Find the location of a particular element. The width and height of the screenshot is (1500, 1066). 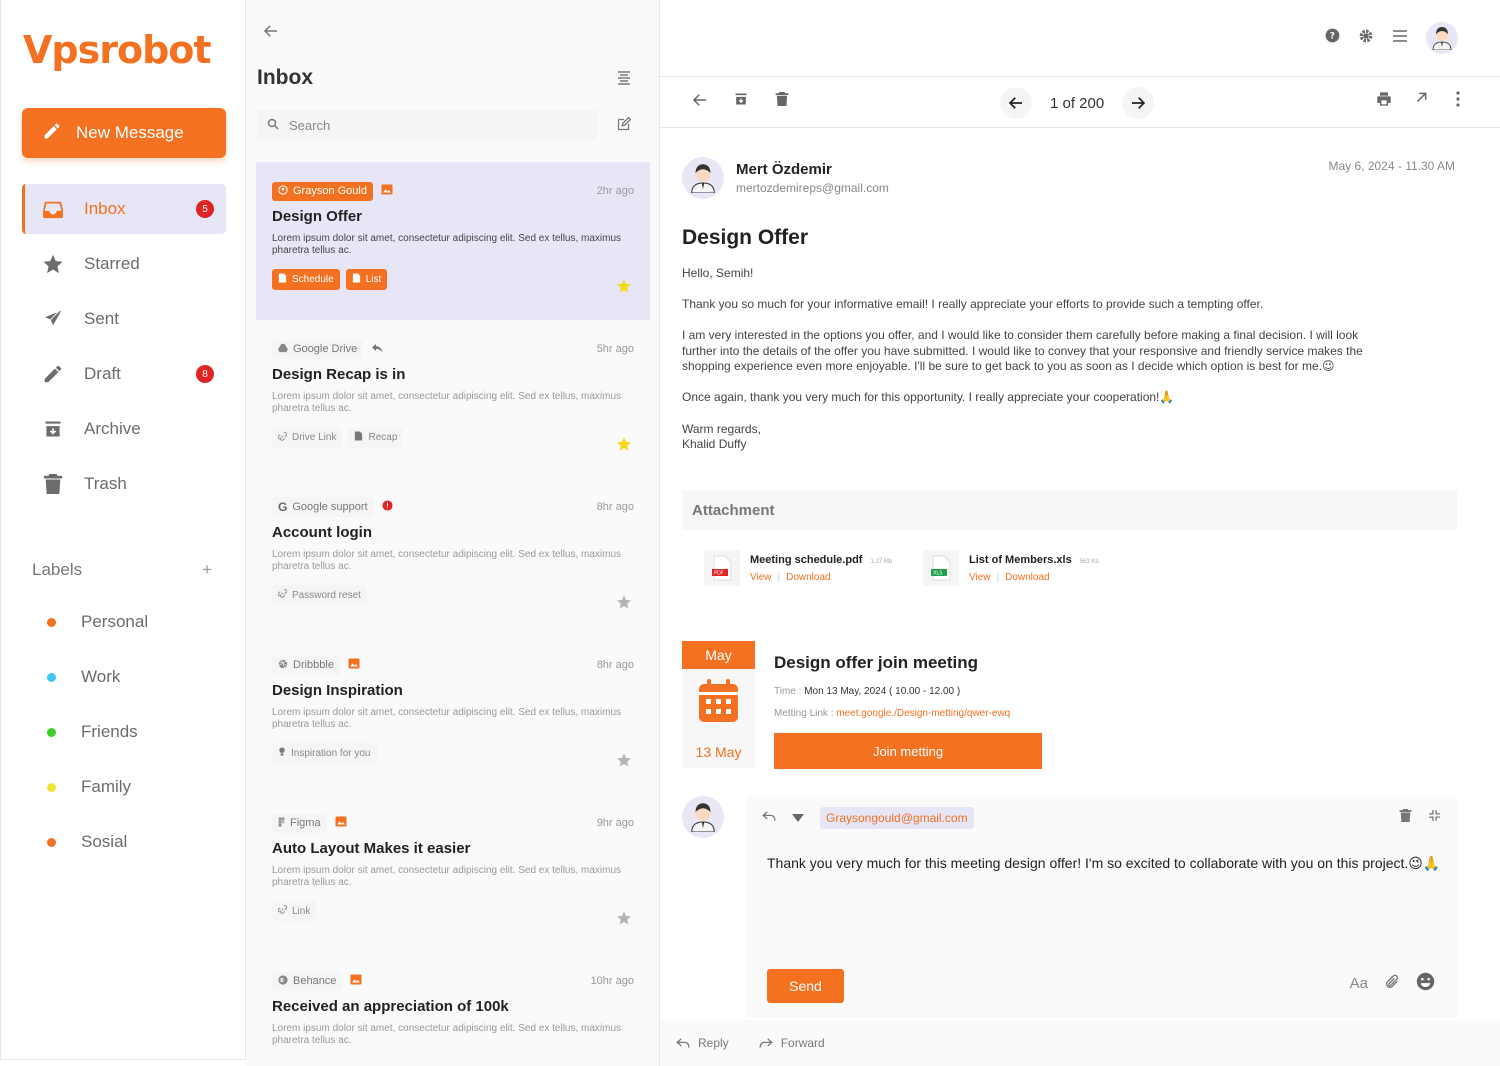

menu-icon is located at coordinates (1400, 38).